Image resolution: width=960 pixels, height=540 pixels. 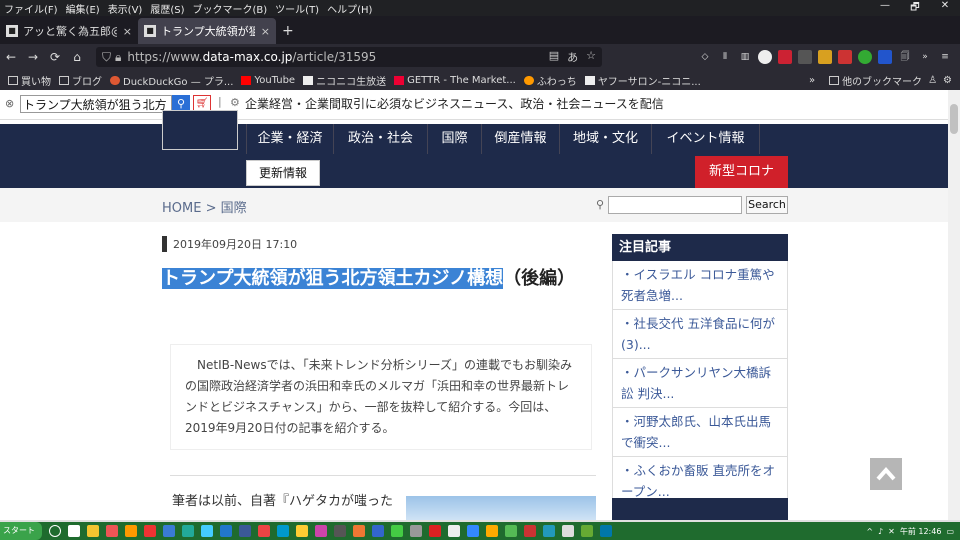 I want to click on bookmark-folder: 買い物, so click(x=29, y=80).